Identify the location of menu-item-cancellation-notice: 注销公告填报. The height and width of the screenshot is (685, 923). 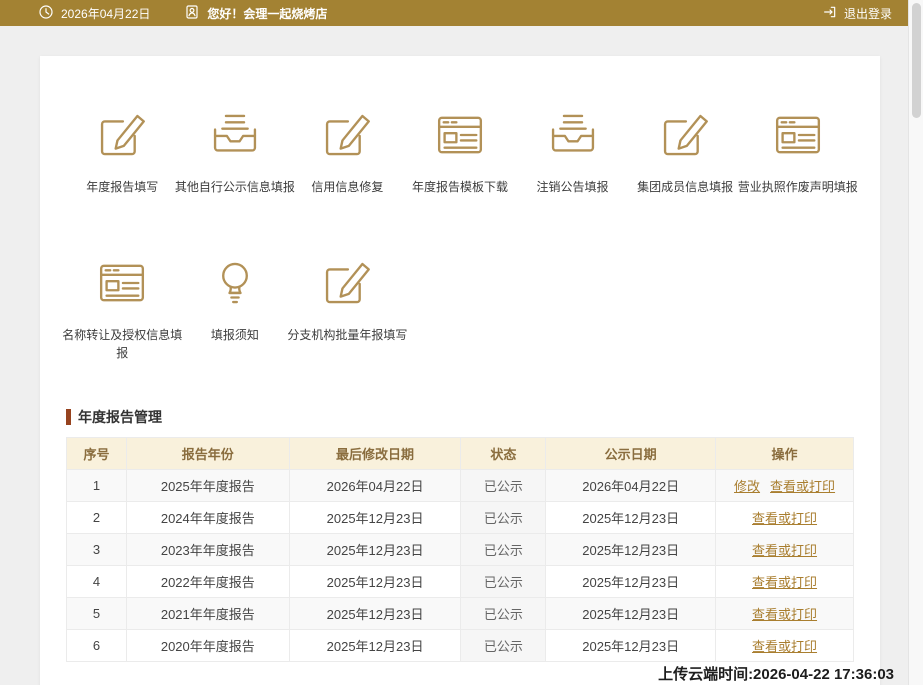
(572, 150).